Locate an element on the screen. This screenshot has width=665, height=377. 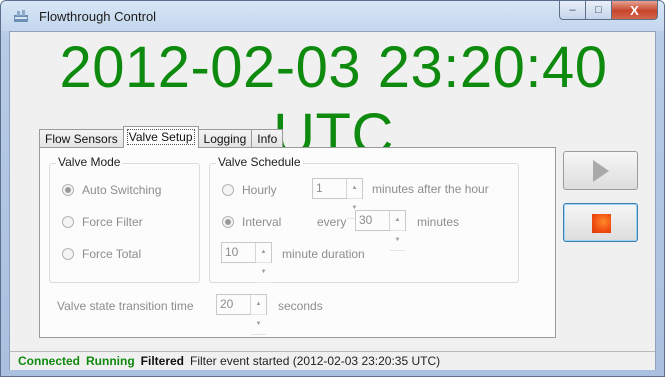
tab-strip: Flow Sensors Valve Setup Logging Info is located at coordinates (161, 137).